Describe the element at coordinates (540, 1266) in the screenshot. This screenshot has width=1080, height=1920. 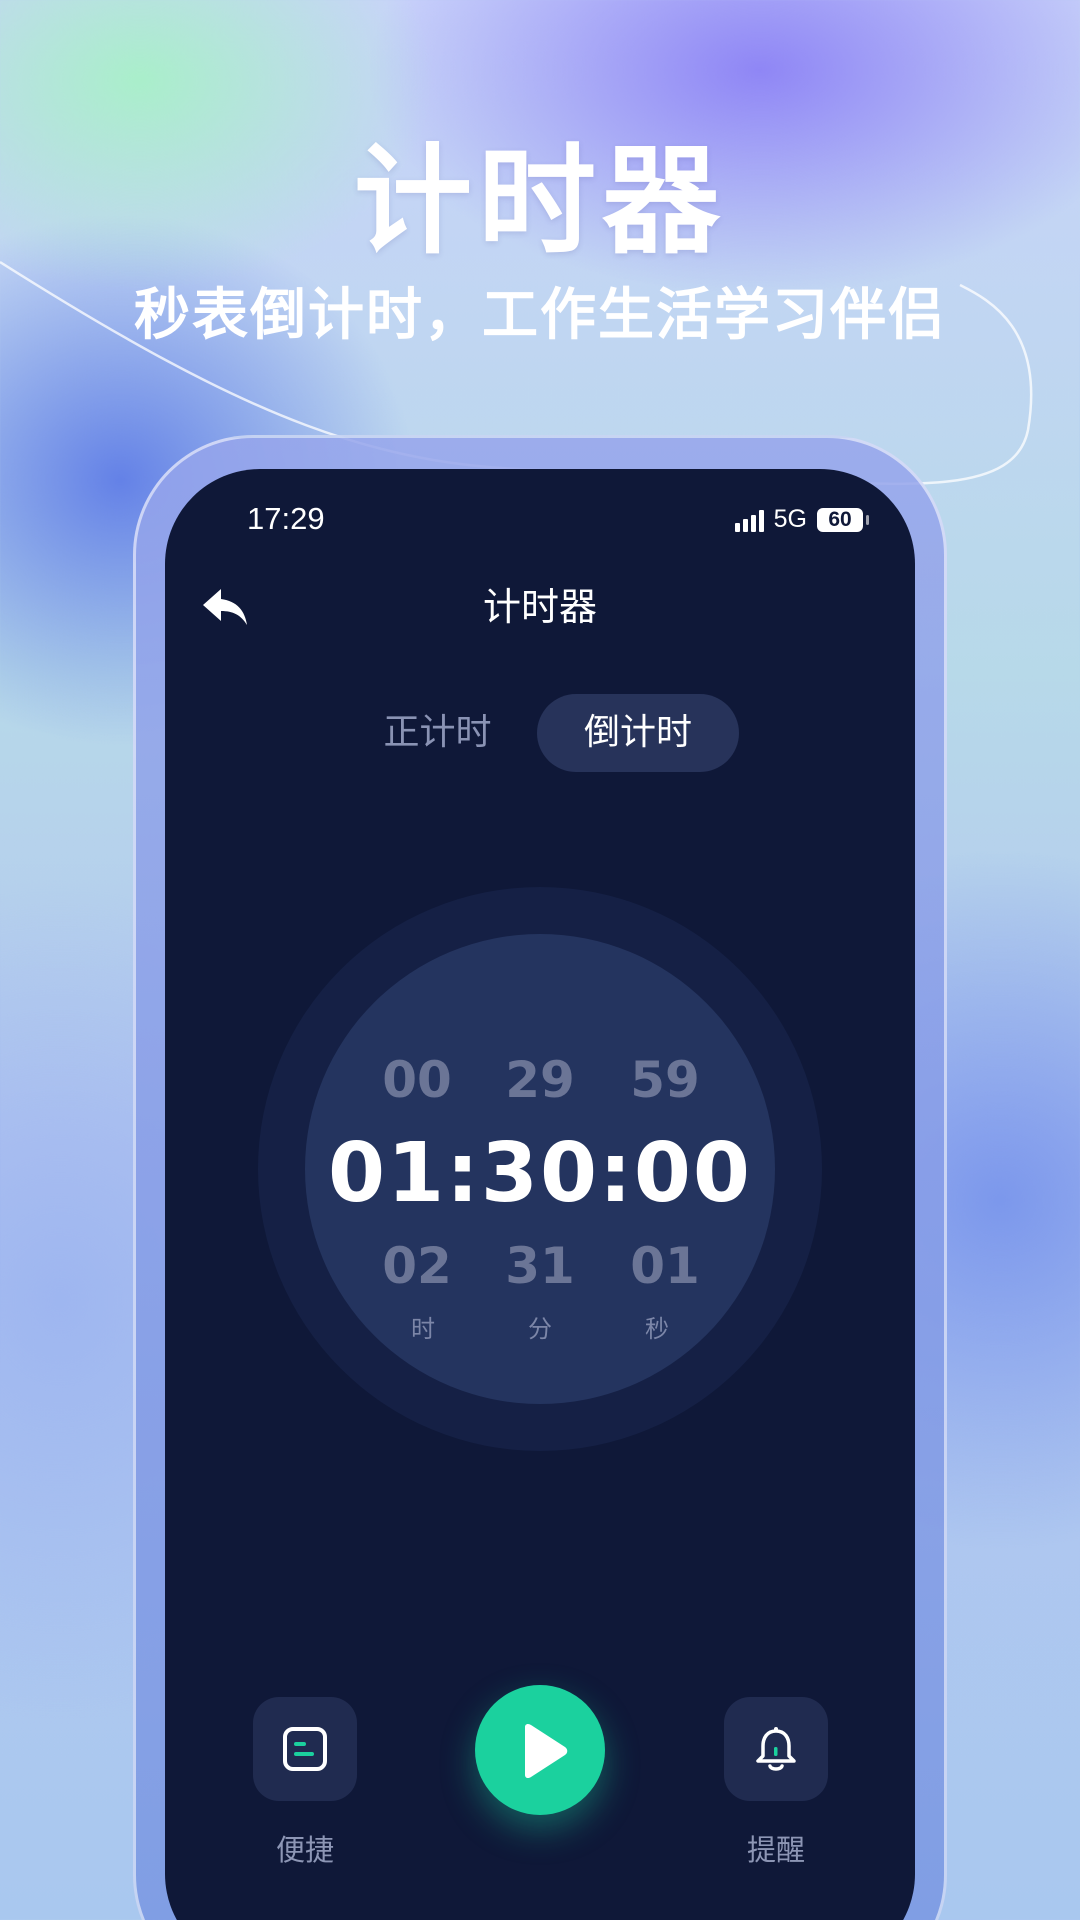
I see `next-minutes: 31` at that location.